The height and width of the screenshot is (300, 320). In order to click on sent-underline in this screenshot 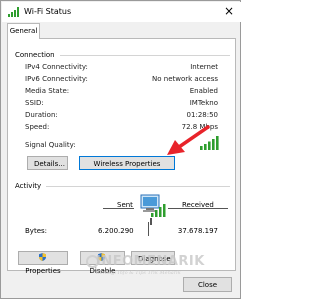, I will do `click(118, 208)`.